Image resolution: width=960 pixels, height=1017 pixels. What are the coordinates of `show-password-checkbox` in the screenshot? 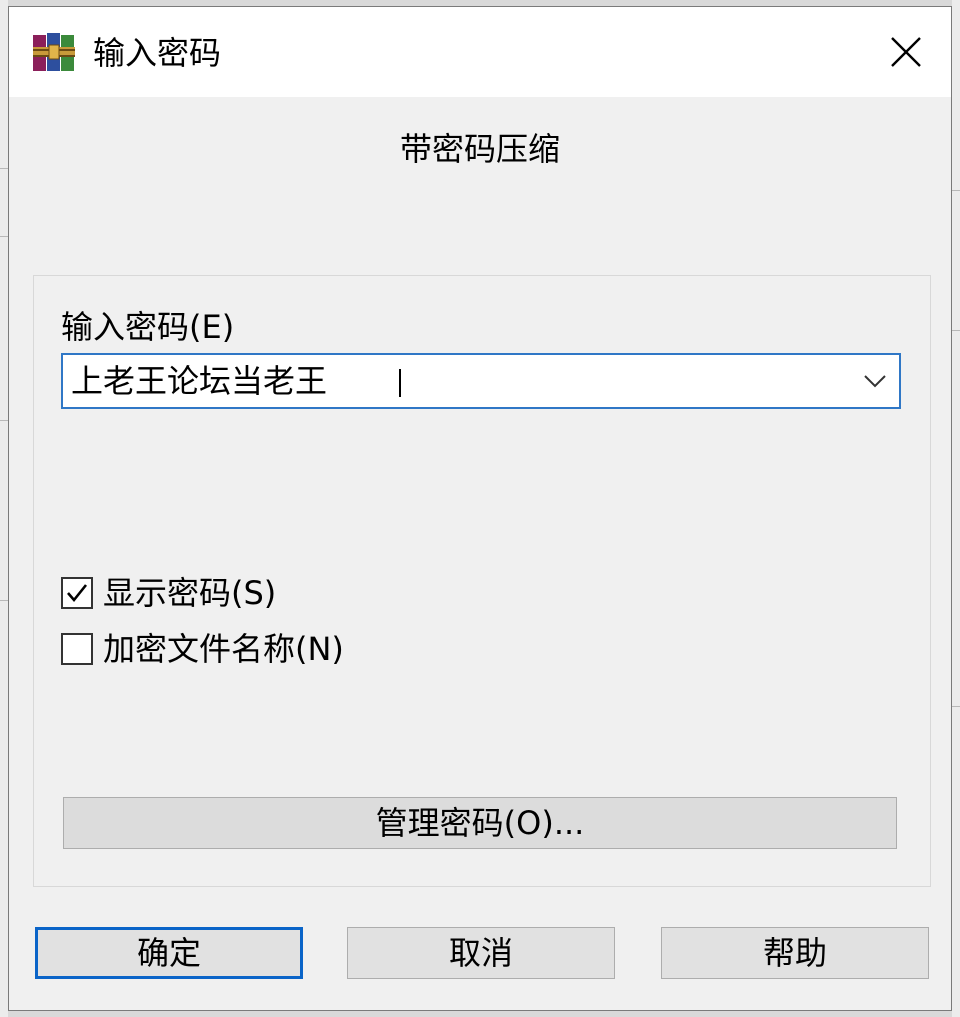 It's located at (77, 593).